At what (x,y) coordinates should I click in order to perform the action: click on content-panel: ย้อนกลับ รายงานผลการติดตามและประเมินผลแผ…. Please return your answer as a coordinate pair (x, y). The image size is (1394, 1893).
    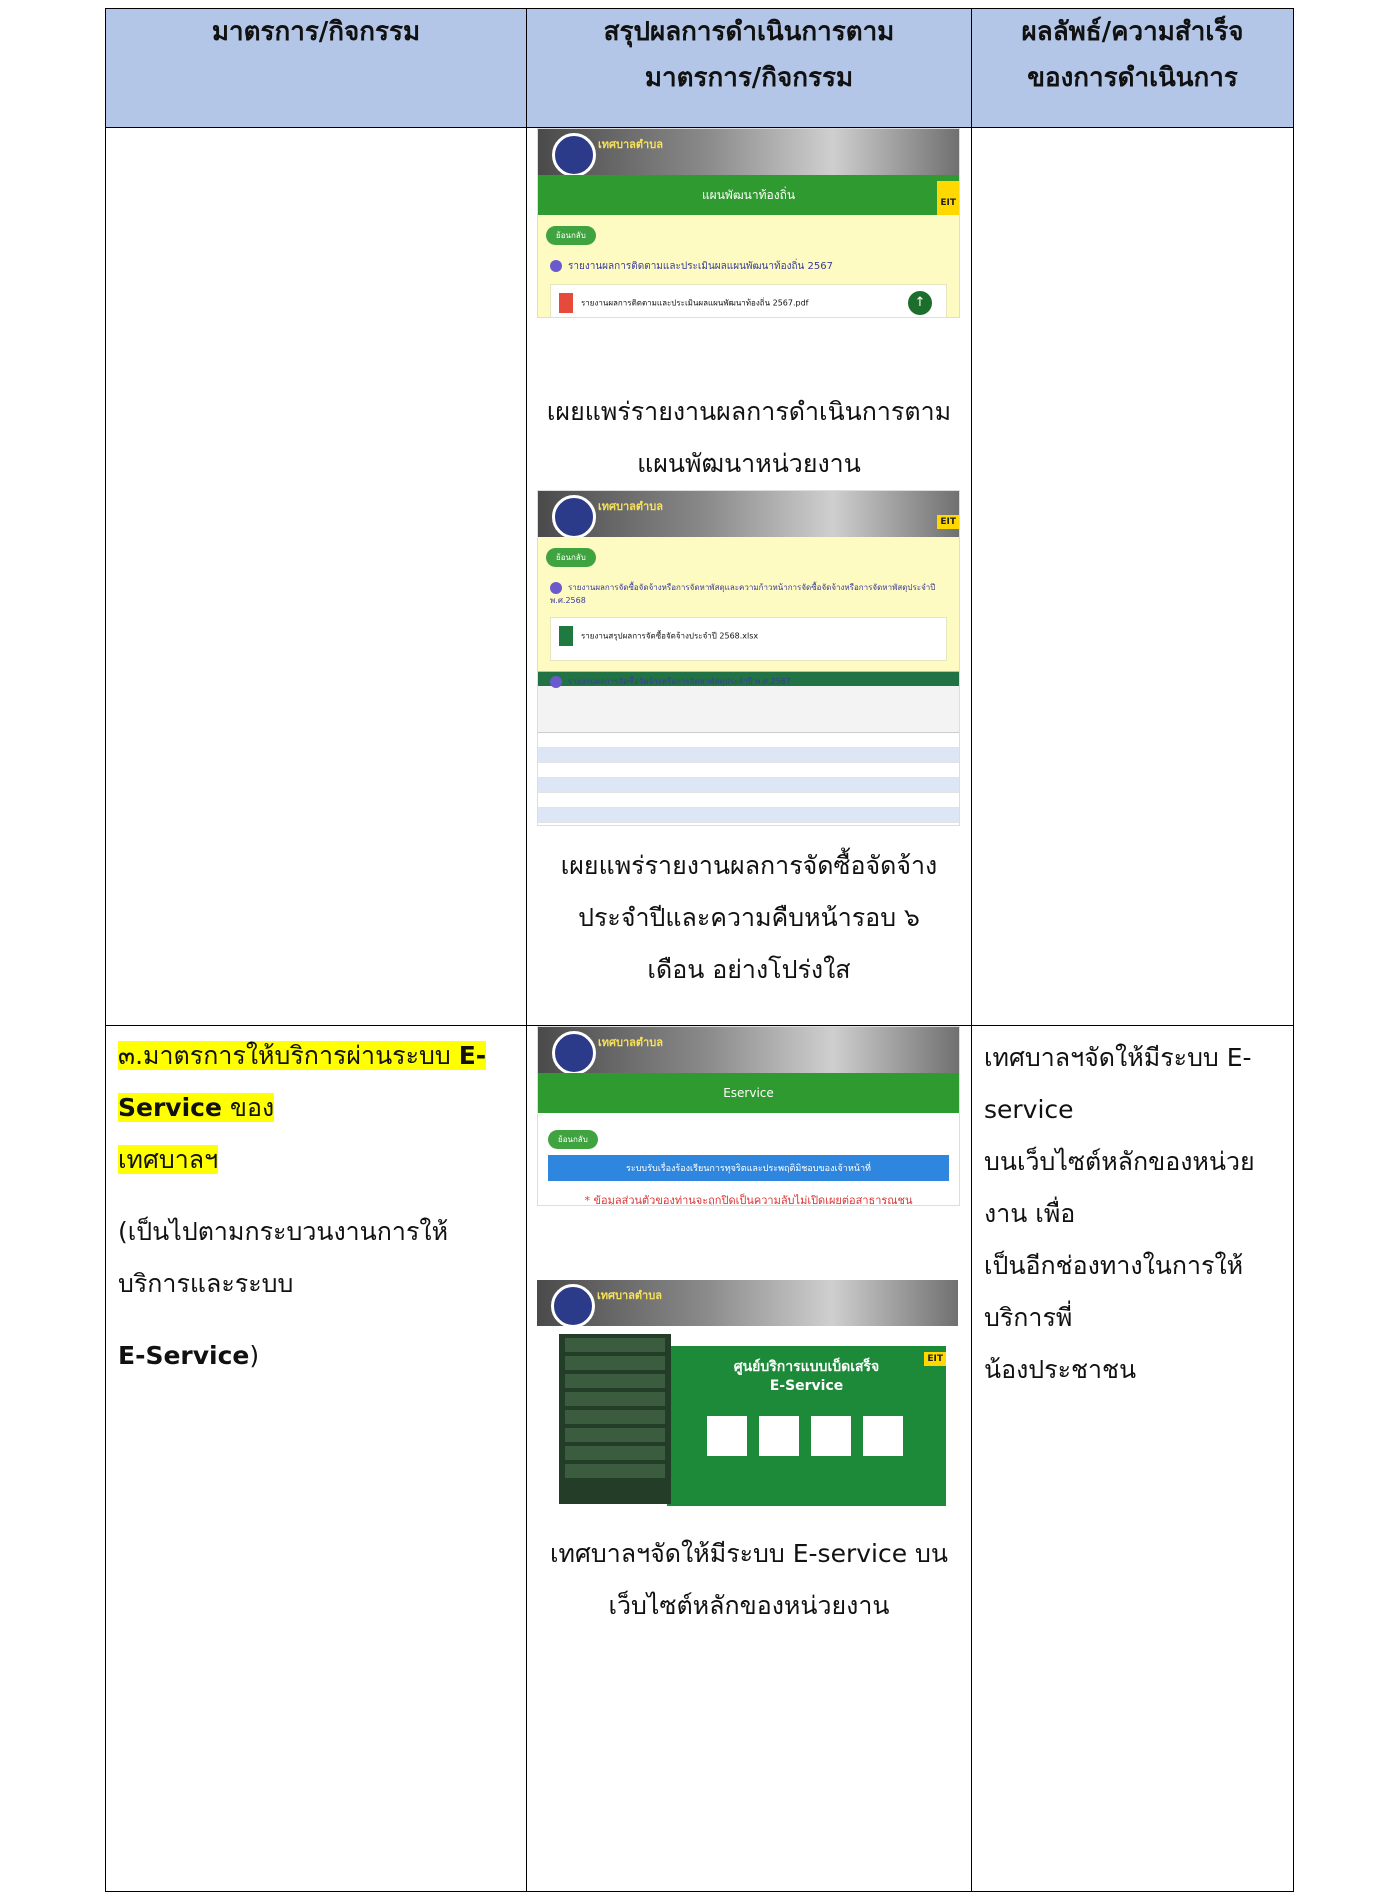
    Looking at the image, I should click on (748, 266).